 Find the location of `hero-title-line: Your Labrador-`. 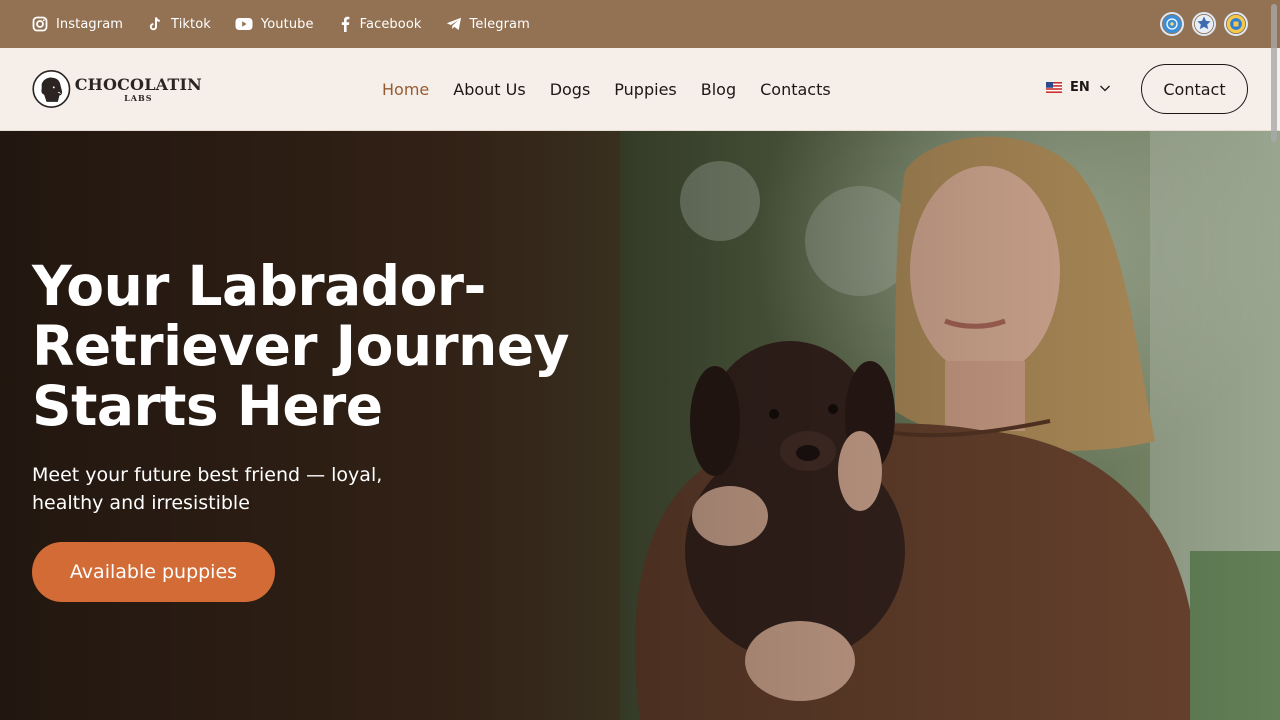

hero-title-line: Your Labrador- is located at coordinates (259, 286).